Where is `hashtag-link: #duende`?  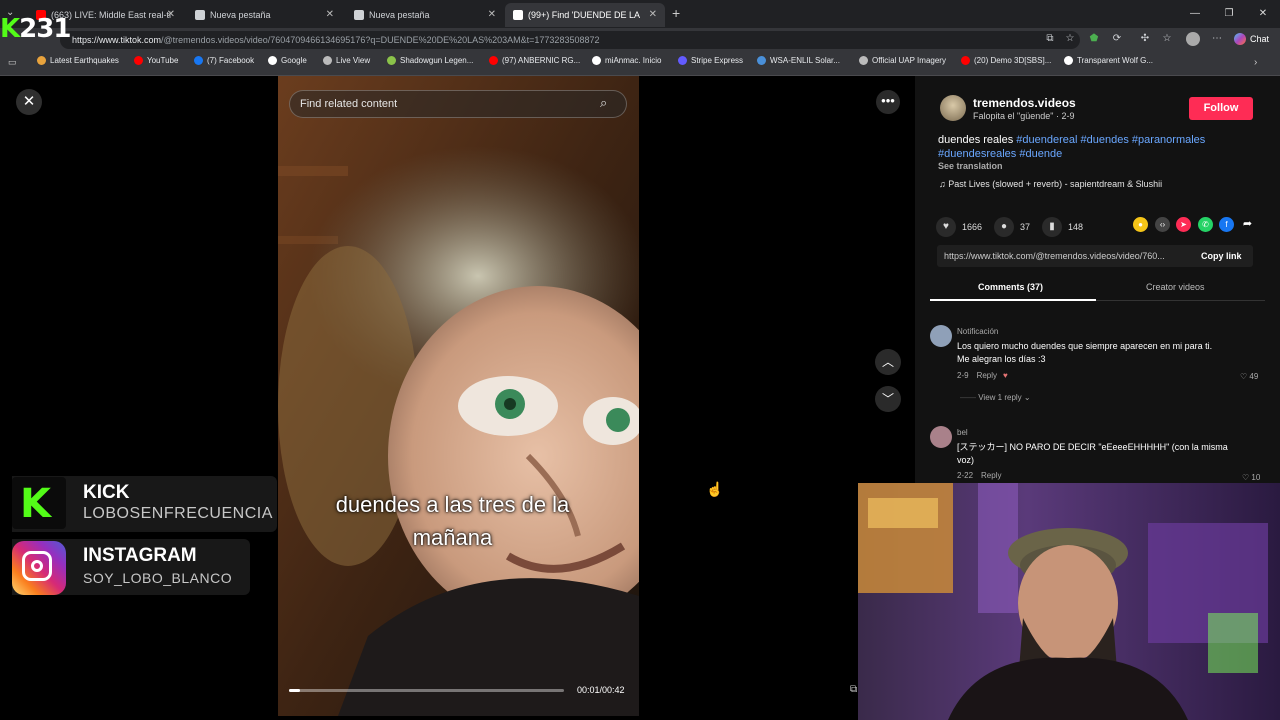
hashtag-link: #duende is located at coordinates (1040, 154).